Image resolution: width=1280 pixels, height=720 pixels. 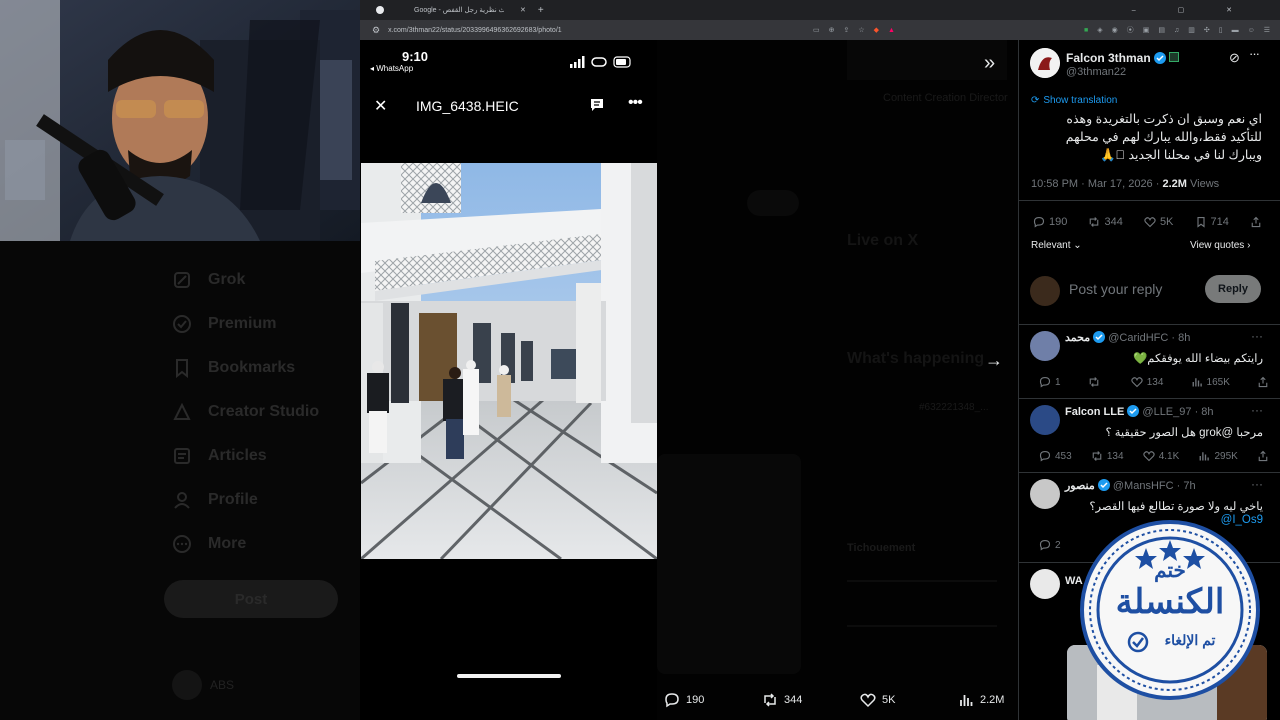 I want to click on views-label: Views, so click(x=1205, y=184).